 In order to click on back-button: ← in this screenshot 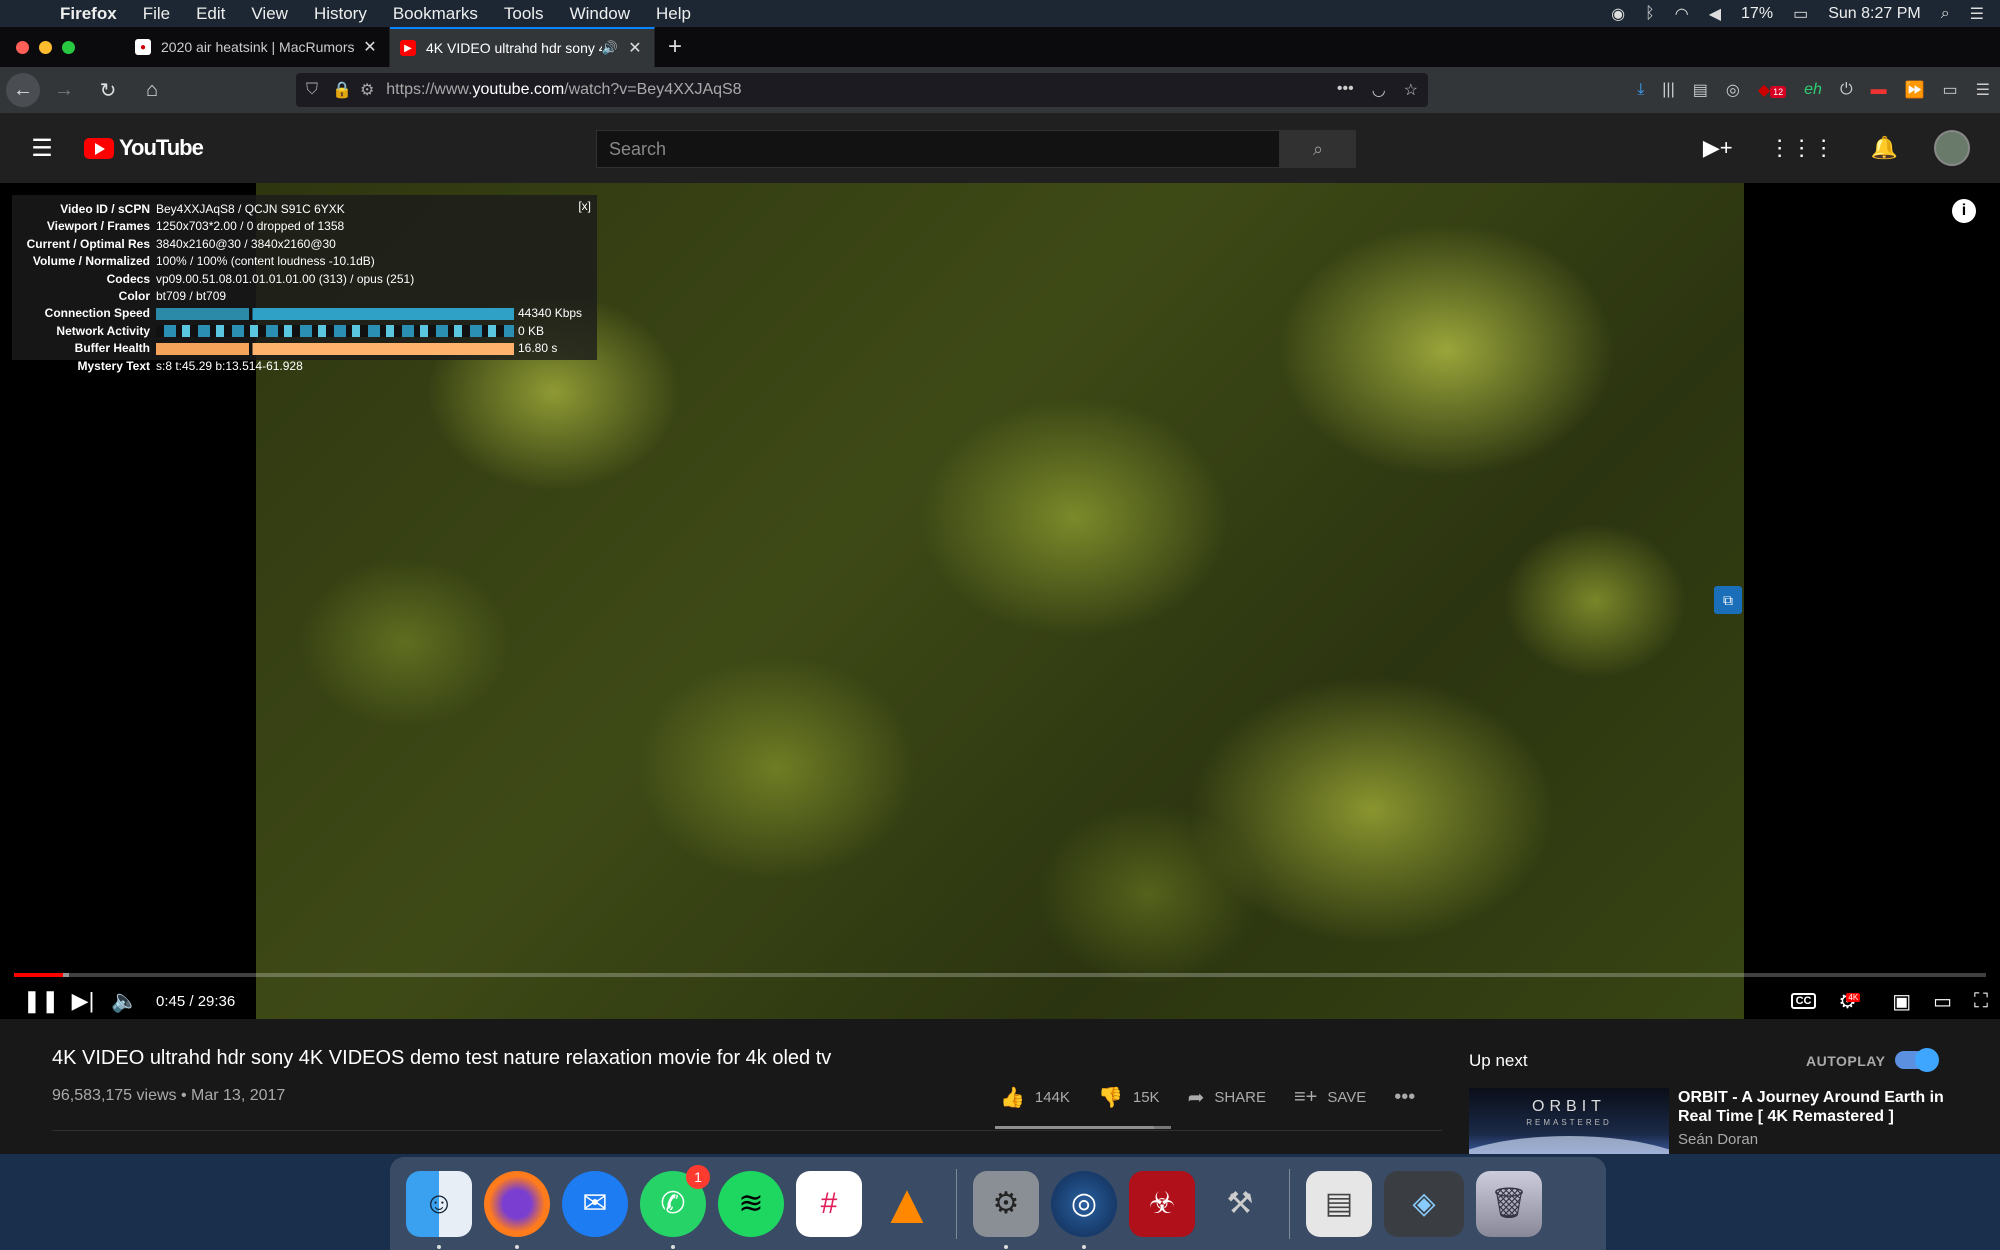, I will do `click(23, 90)`.